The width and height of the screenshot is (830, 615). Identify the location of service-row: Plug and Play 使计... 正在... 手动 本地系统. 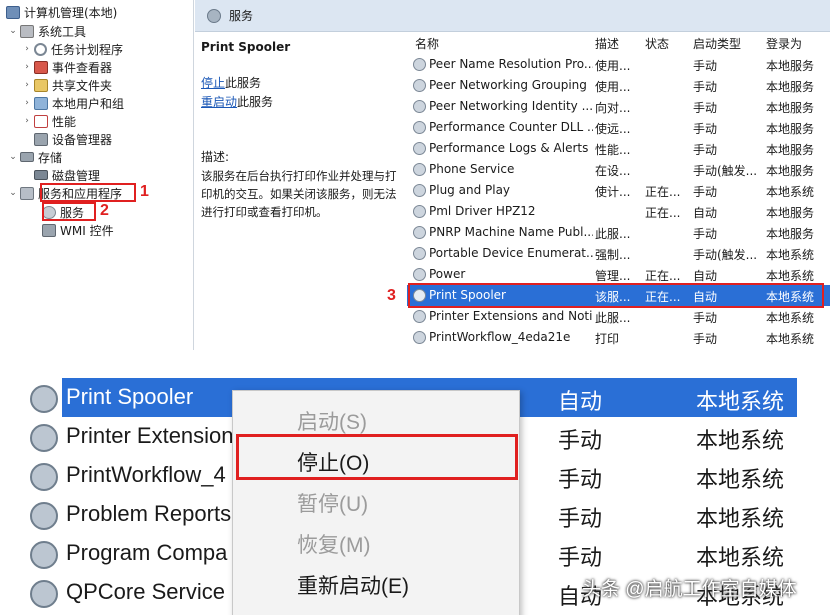
(618, 190).